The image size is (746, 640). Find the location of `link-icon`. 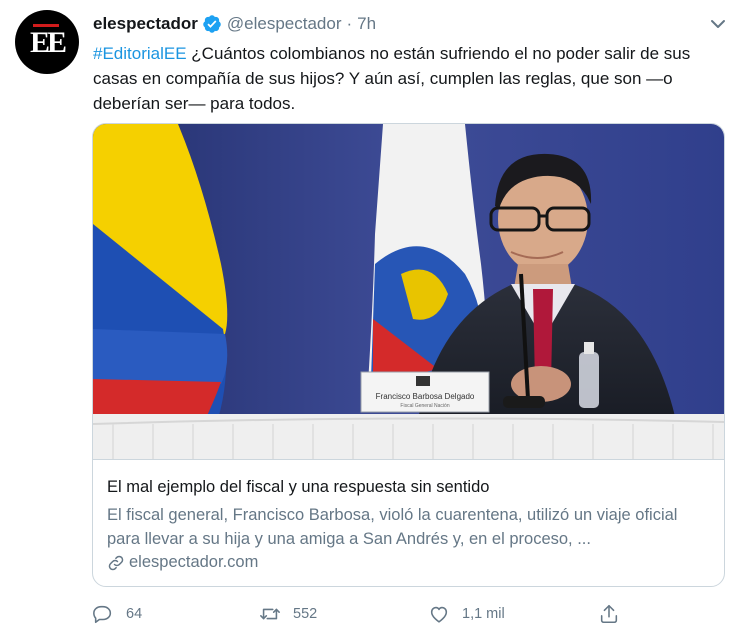

link-icon is located at coordinates (116, 562).